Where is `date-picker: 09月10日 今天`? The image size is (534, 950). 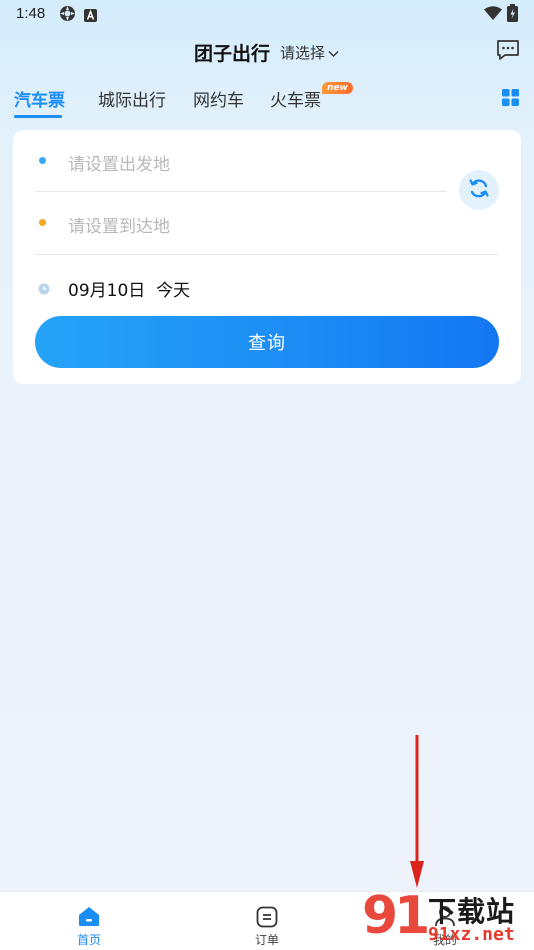
date-picker: 09月10日 今天 is located at coordinates (129, 288).